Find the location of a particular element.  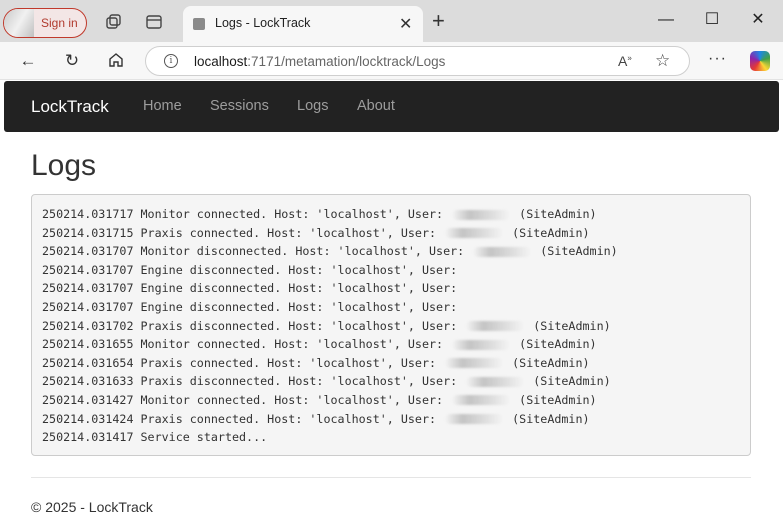

browser-tab-strip: Sign in Logs - LockTrack ✕ + — ☐ ✕ is located at coordinates (391, 21).